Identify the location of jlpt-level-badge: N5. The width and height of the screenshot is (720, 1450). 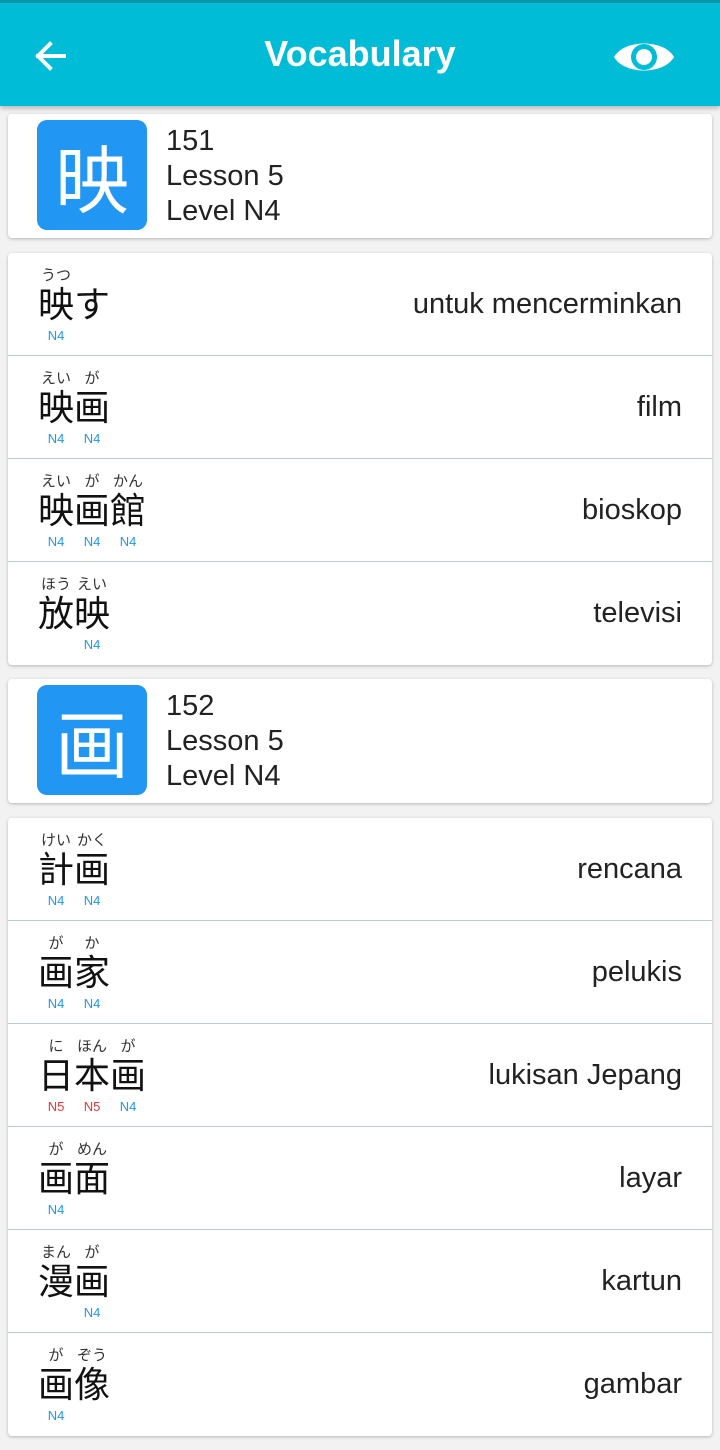
(92, 1106).